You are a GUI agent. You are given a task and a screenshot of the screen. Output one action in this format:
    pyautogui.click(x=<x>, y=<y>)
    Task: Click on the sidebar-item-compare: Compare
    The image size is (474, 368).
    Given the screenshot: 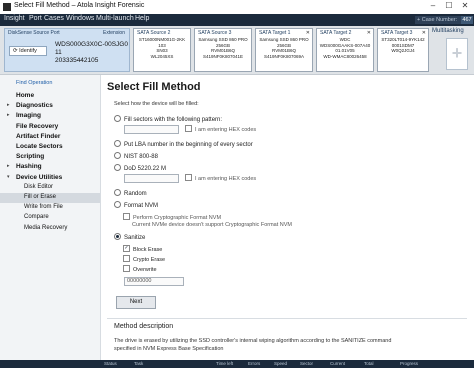 What is the action you would take?
    pyautogui.click(x=50, y=218)
    